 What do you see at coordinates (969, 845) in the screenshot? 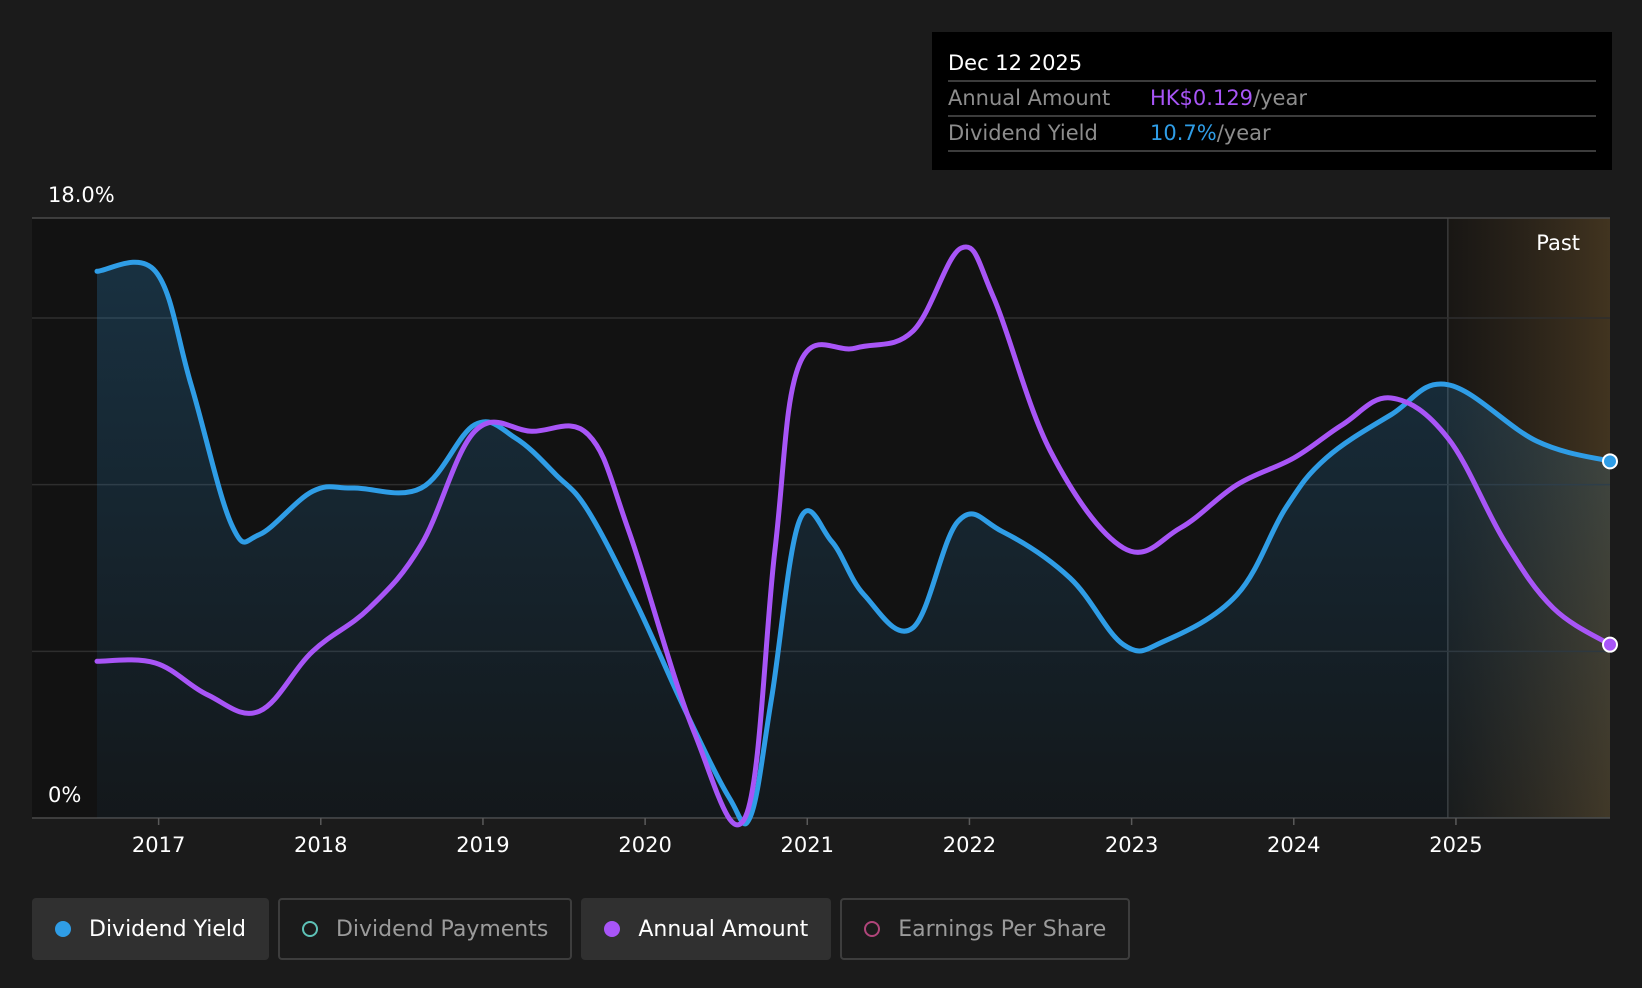
I see `x-tick-label: 2022` at bounding box center [969, 845].